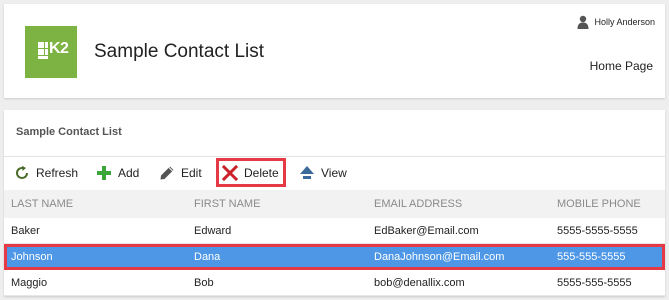 The height and width of the screenshot is (300, 669). I want to click on column-header-label: LAST NAME, so click(42, 204).